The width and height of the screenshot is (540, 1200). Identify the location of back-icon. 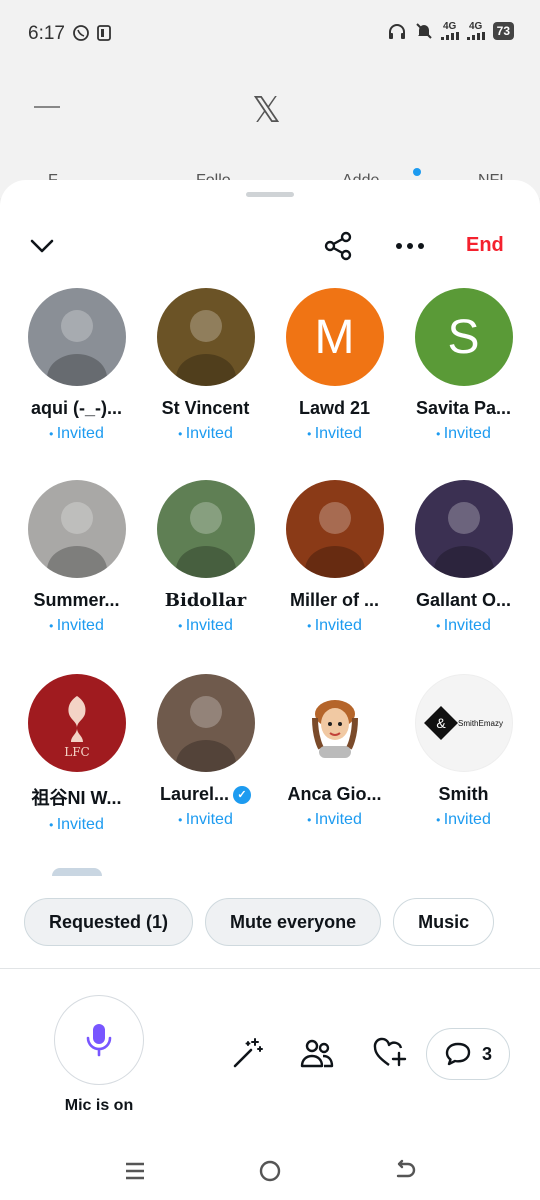
(406, 1168).